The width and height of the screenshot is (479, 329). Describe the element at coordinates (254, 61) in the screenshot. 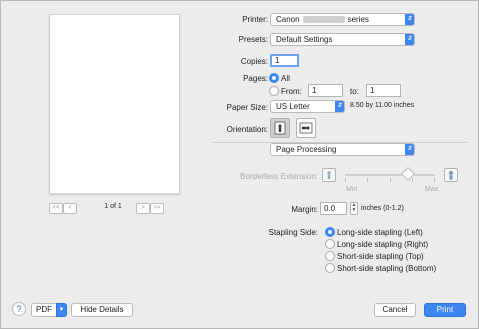

I see `copies-label: Copies:` at that location.